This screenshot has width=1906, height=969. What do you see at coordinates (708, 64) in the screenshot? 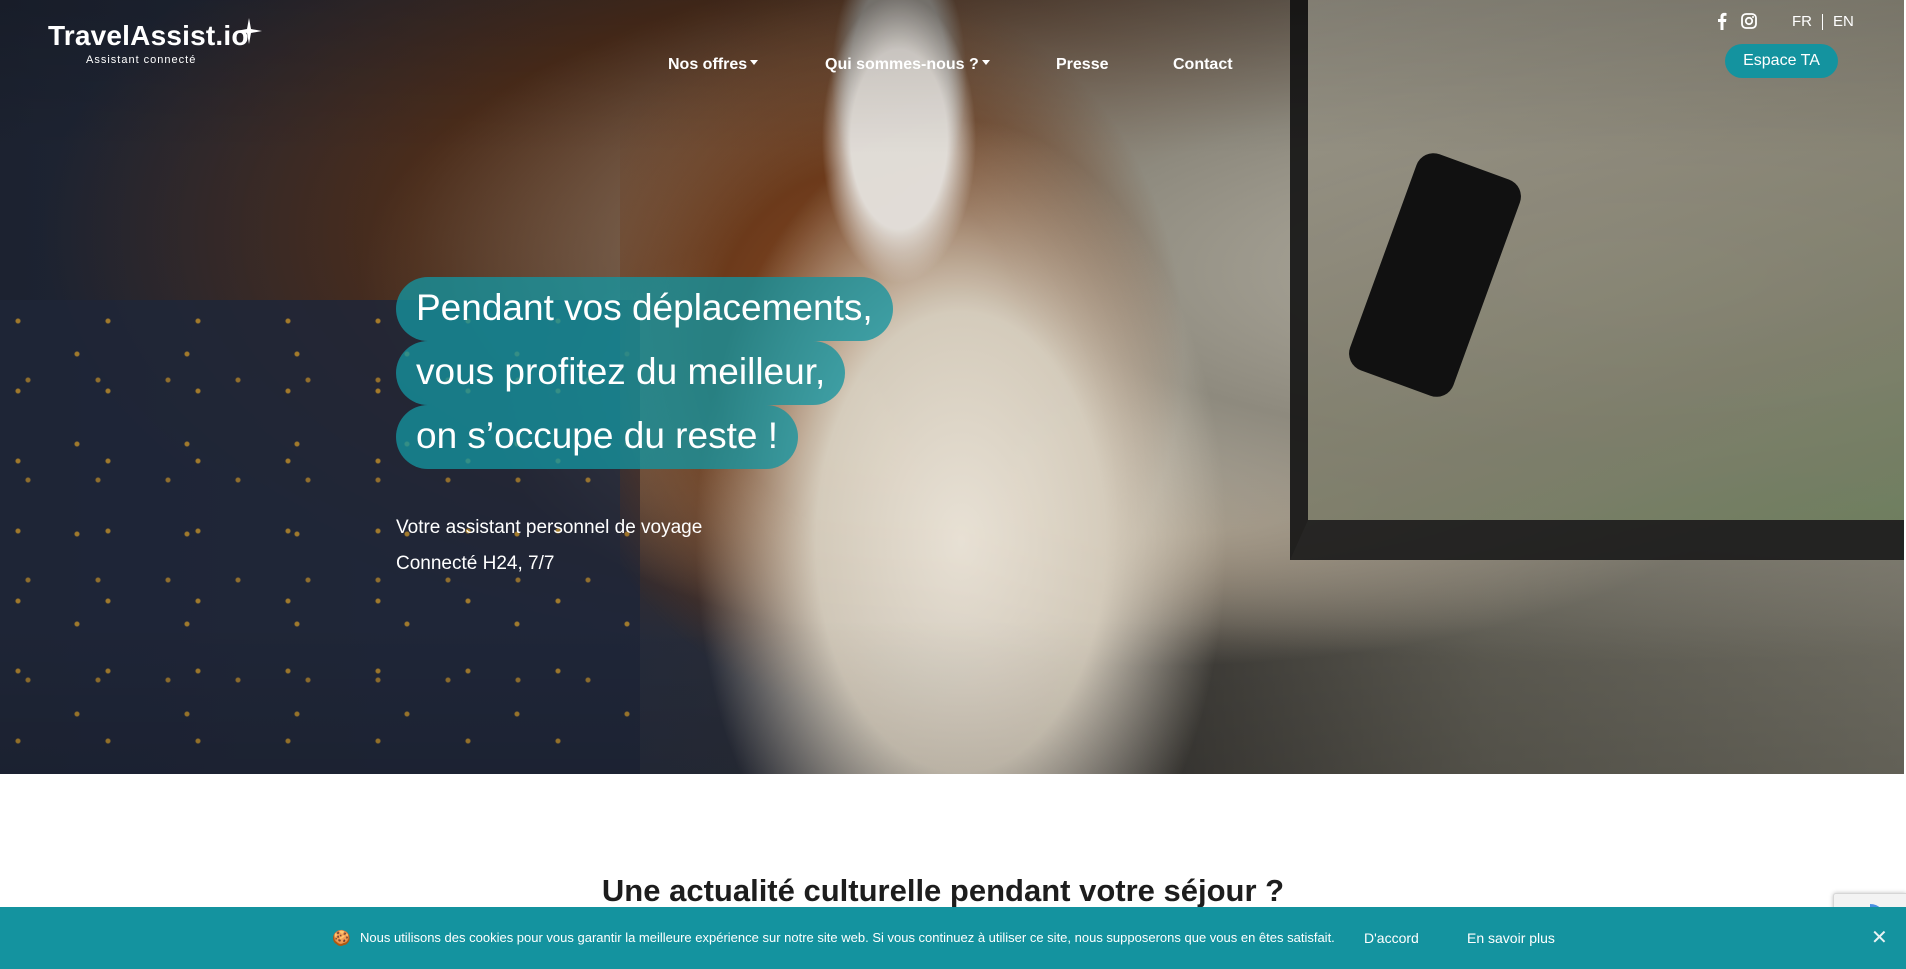
I see `nav-item-label: Nos offres` at bounding box center [708, 64].